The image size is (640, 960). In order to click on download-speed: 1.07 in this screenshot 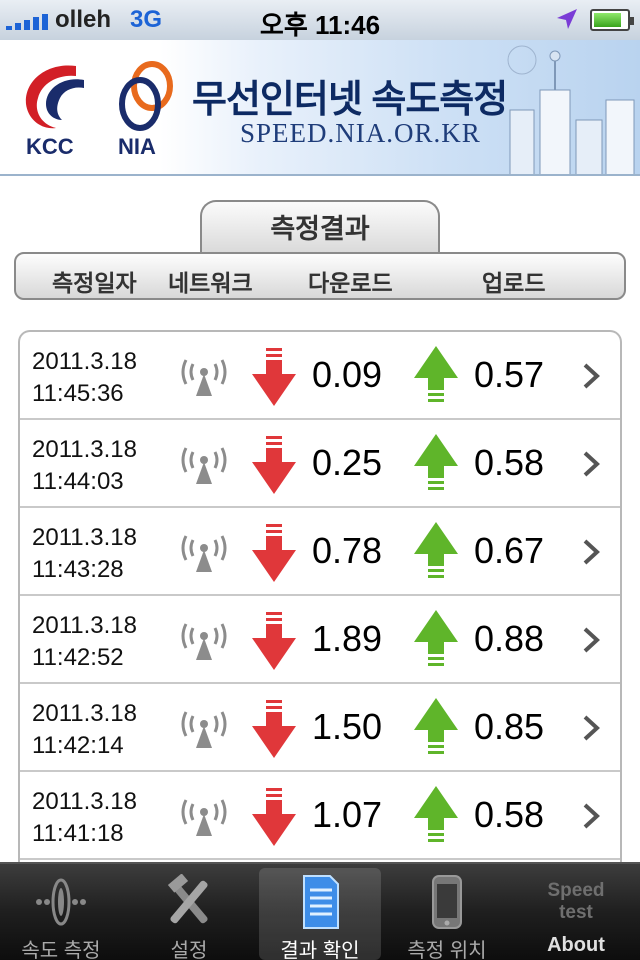, I will do `click(347, 814)`.